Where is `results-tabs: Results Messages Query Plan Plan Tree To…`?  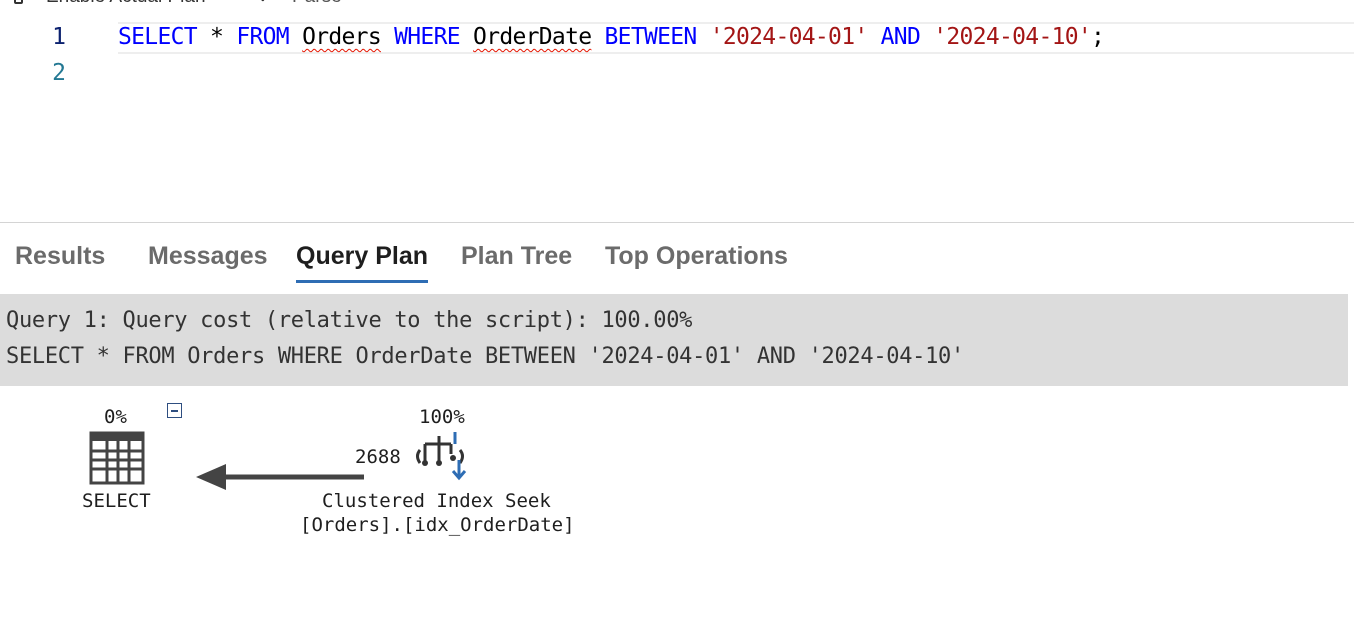 results-tabs: Results Messages Query Plan Plan Tree To… is located at coordinates (677, 262).